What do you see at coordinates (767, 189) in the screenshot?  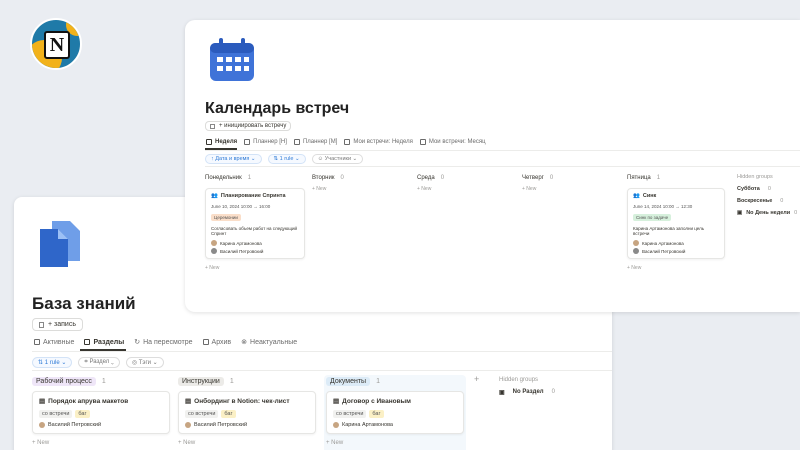 I see `hidden-group-item: Суббота 0` at bounding box center [767, 189].